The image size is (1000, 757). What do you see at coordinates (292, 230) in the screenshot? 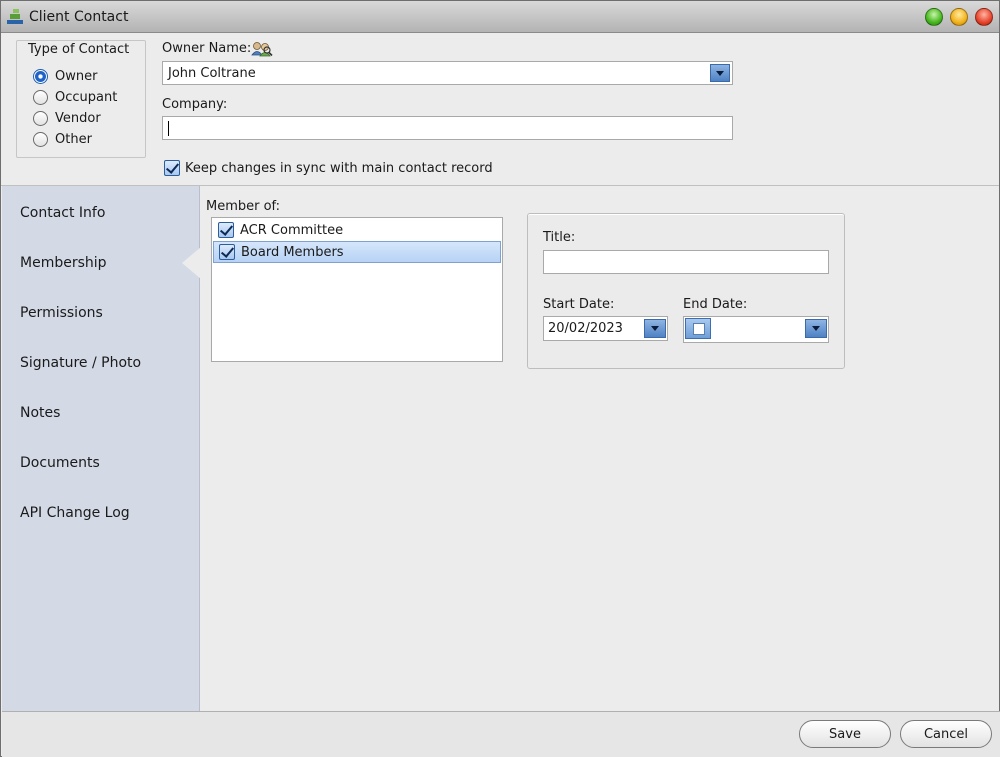
I see `group-name: ACR Committee` at bounding box center [292, 230].